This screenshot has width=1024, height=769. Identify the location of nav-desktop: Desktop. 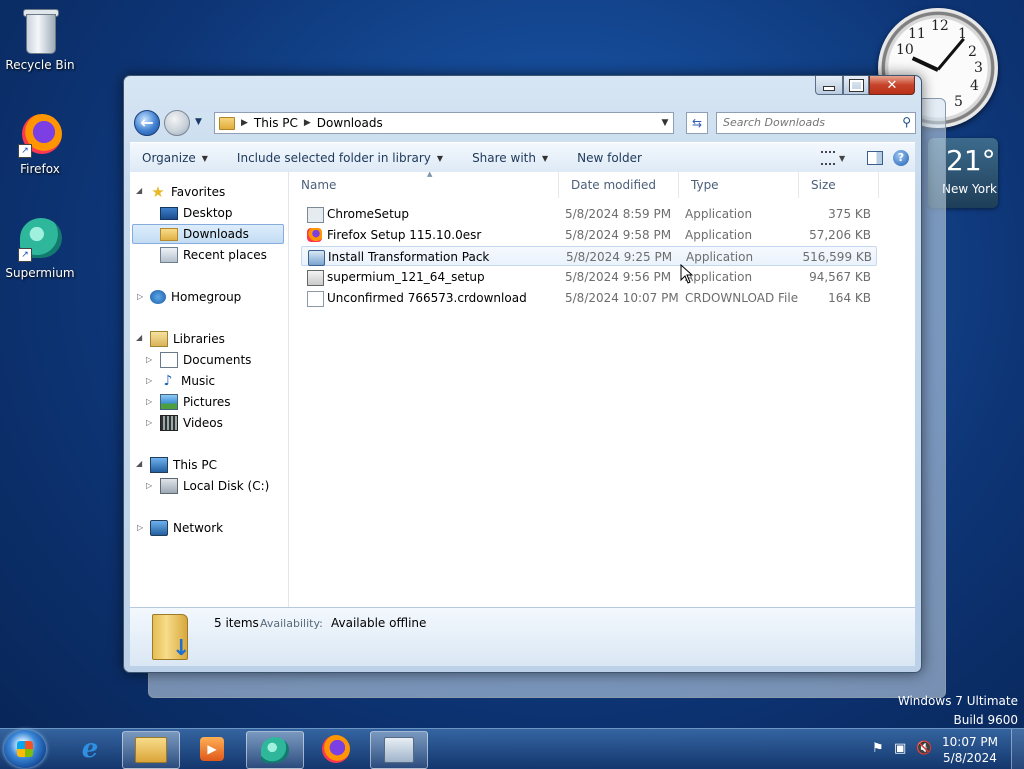
(196, 213).